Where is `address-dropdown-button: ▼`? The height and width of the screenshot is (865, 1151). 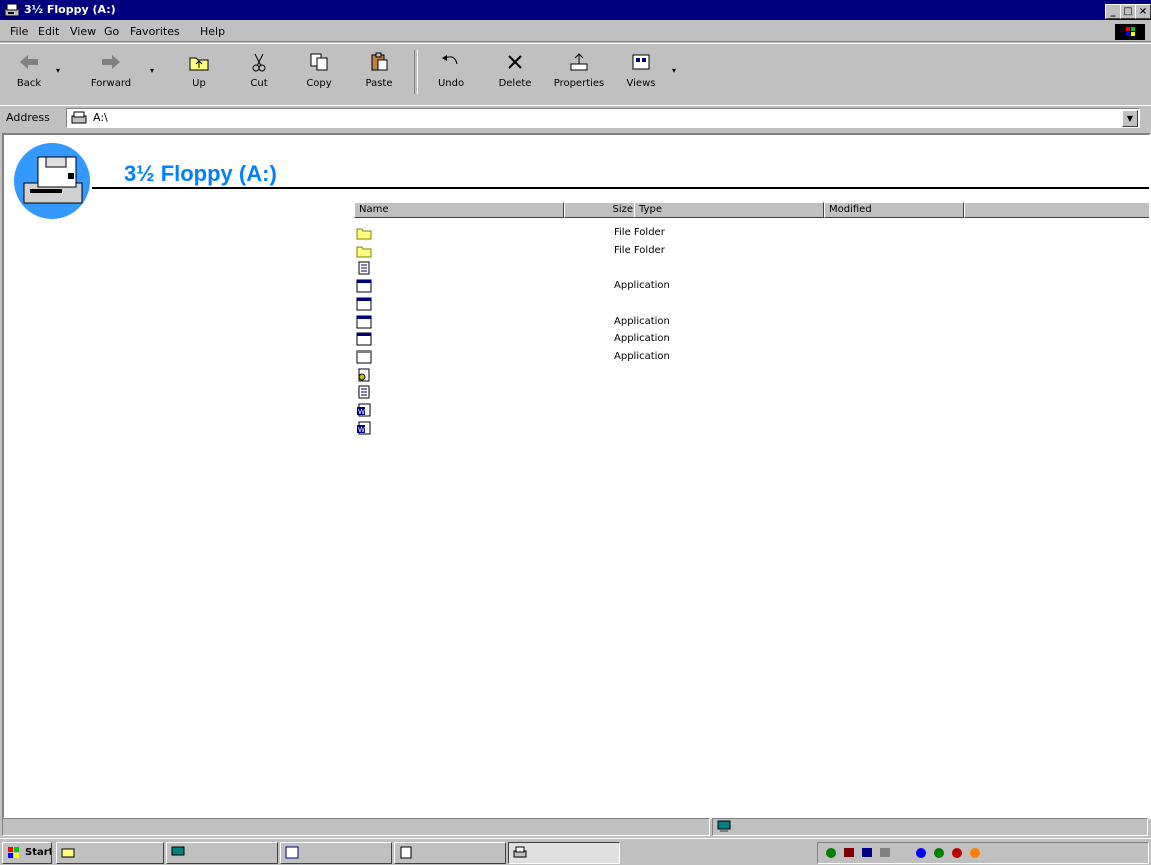 address-dropdown-button: ▼ is located at coordinates (1130, 118).